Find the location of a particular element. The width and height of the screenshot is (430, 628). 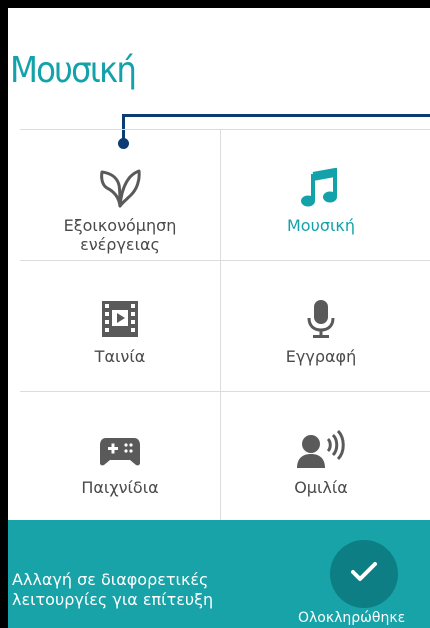

checkmark-icon is located at coordinates (364, 574).